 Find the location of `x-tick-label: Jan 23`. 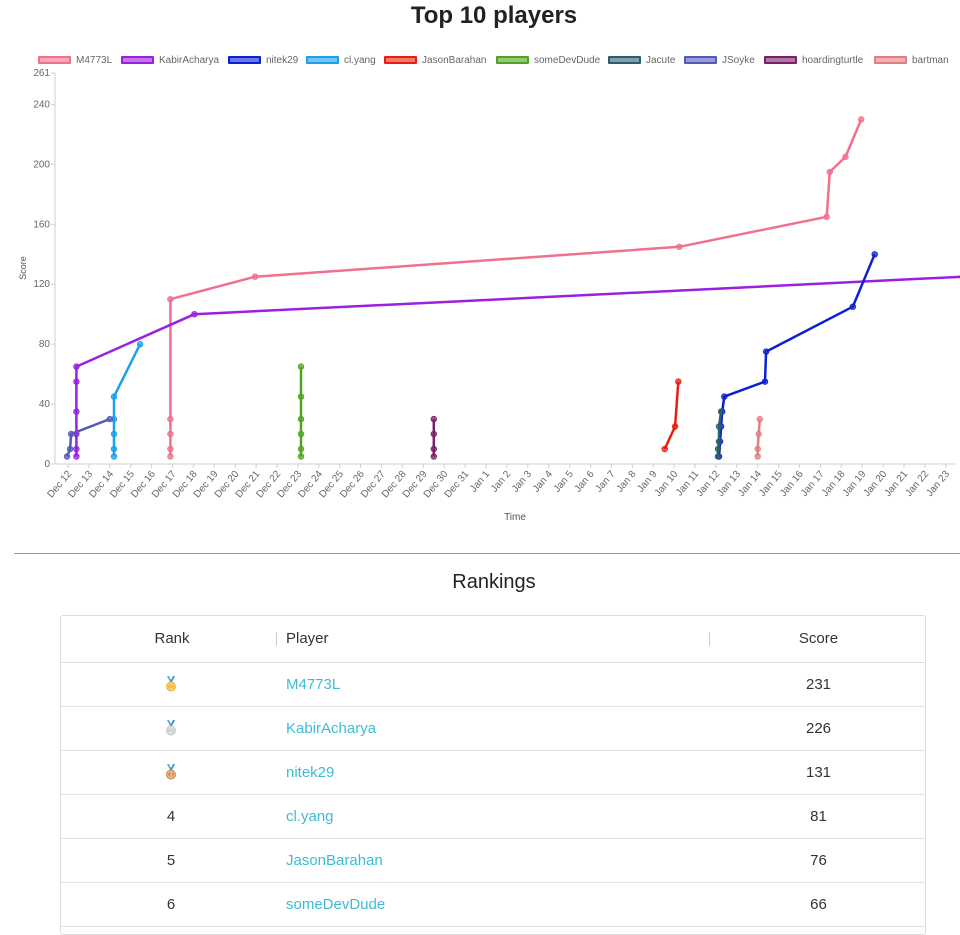

x-tick-label: Jan 23 is located at coordinates (938, 484).